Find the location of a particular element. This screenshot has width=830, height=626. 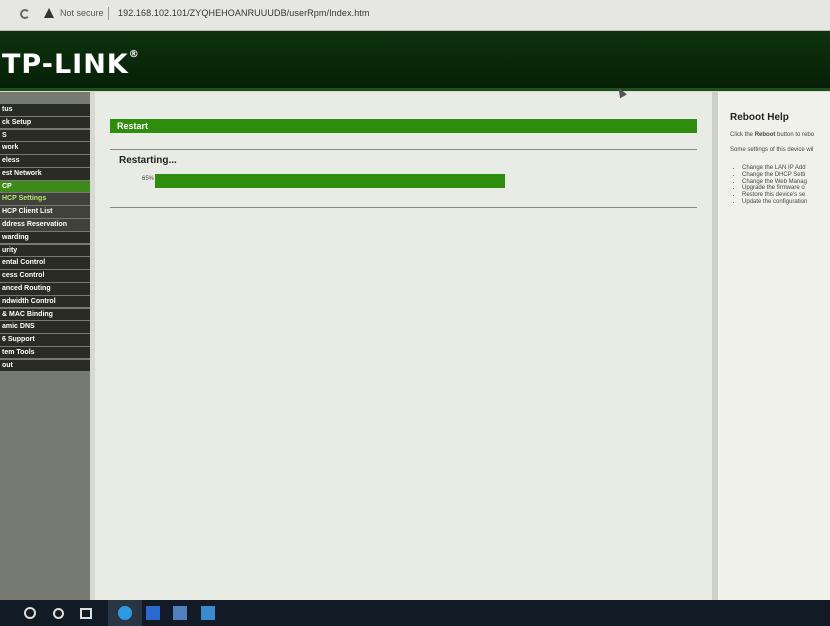

sidebar-item-ipv6-support: 6 Support is located at coordinates (45, 340).